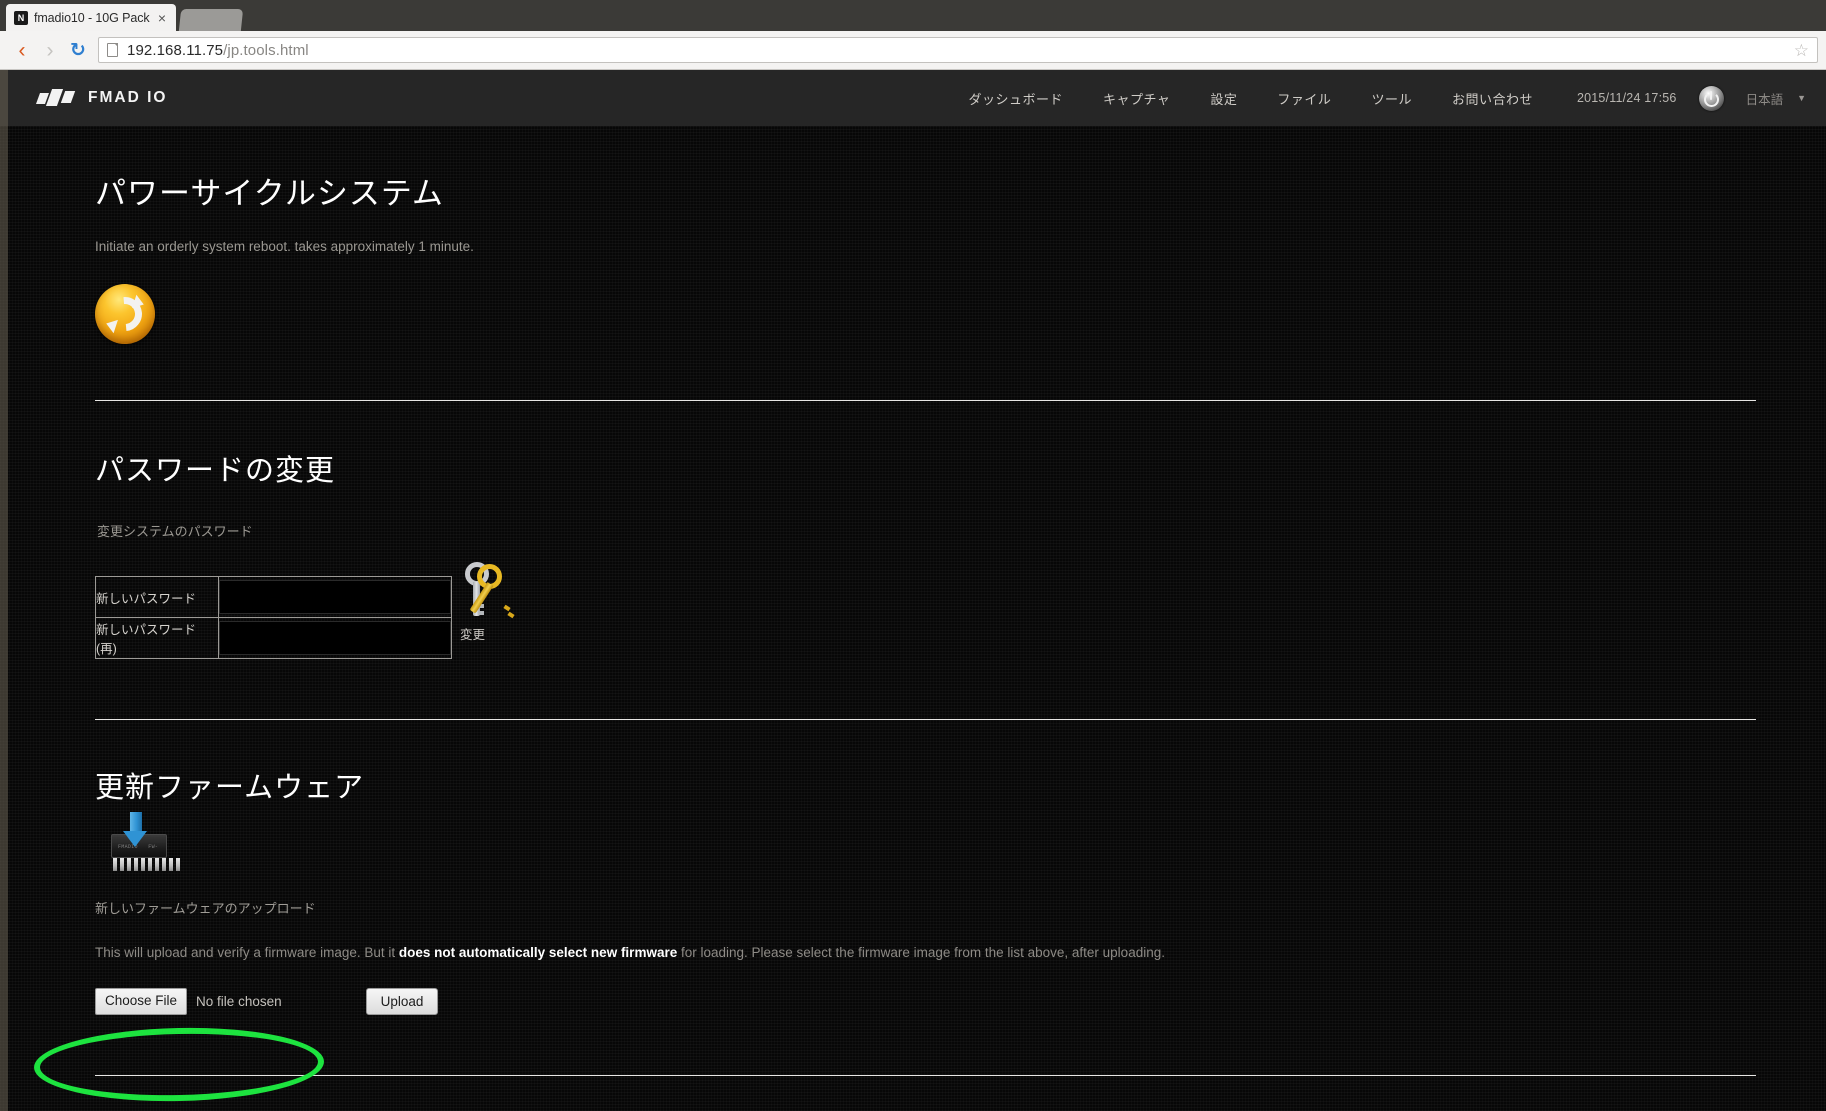  Describe the element at coordinates (1711, 98) in the screenshot. I see `power-icon` at that location.